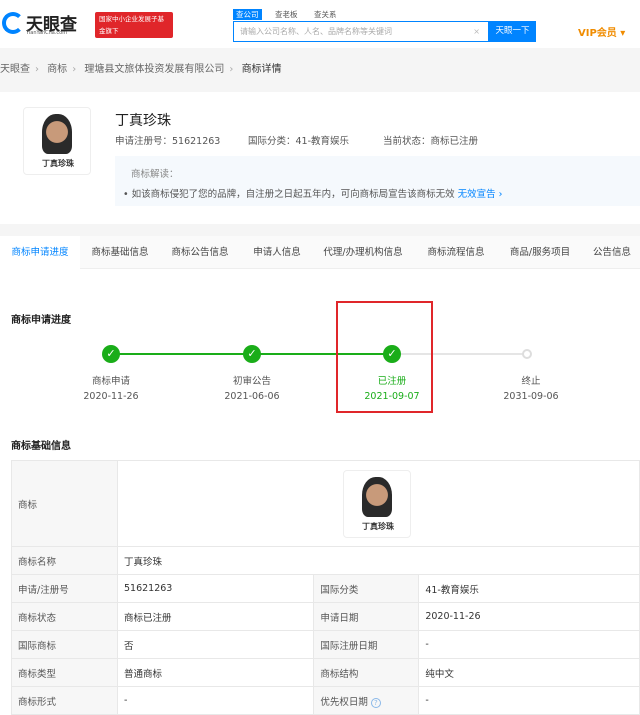 The height and width of the screenshot is (715, 640). Describe the element at coordinates (366, 672) in the screenshot. I see `label-cell: 商标结构` at that location.